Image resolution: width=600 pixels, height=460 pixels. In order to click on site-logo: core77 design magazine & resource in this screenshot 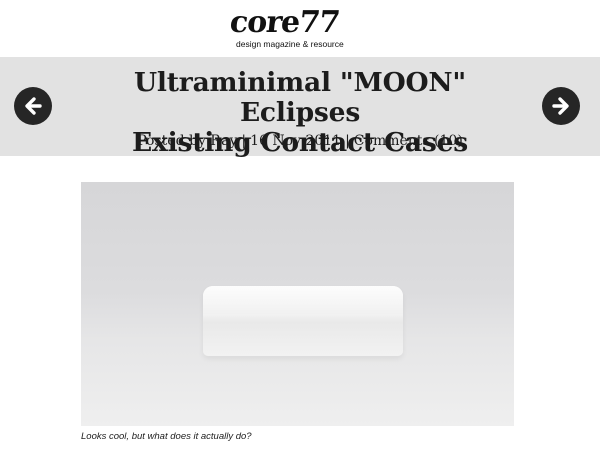, I will do `click(299, 29)`.